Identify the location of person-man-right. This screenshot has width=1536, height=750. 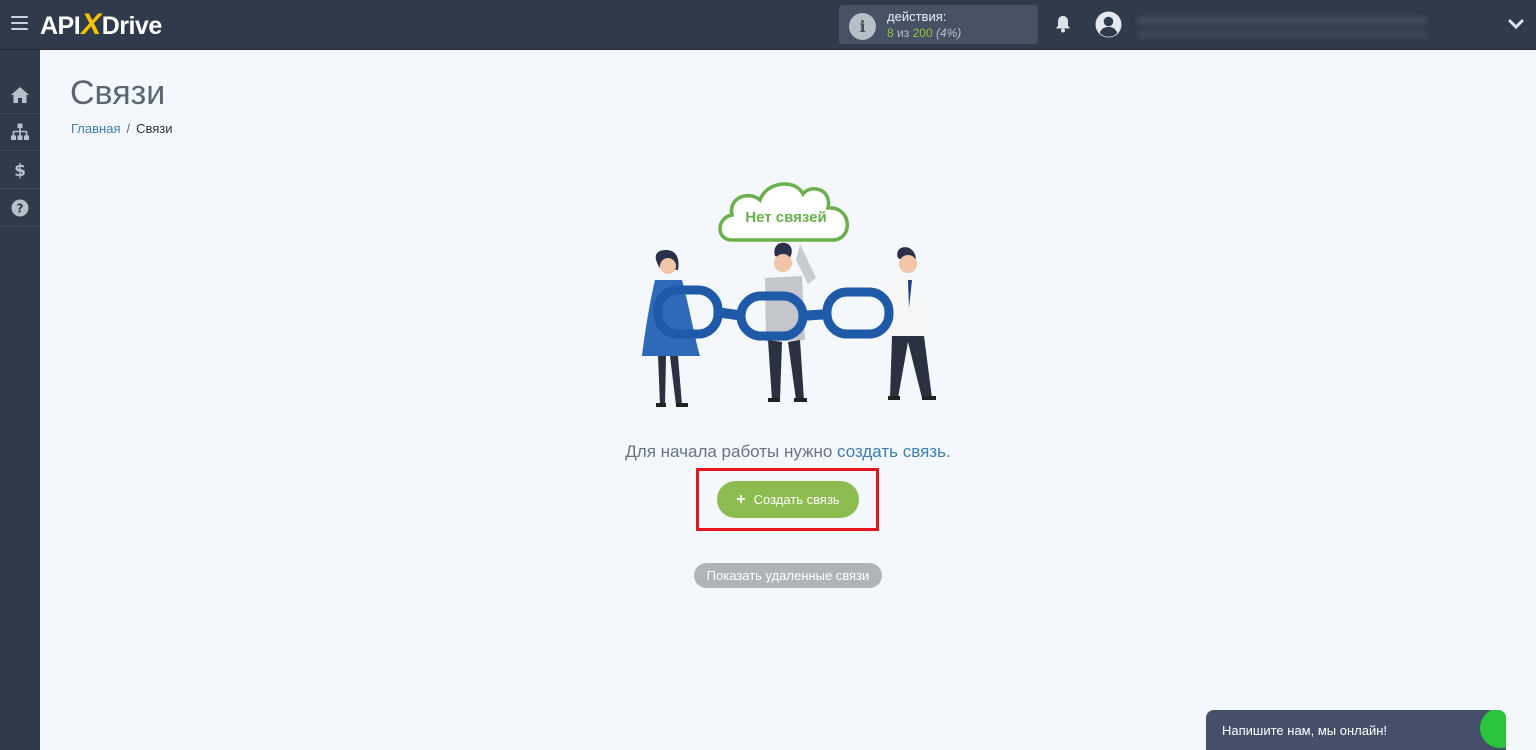
(912, 323).